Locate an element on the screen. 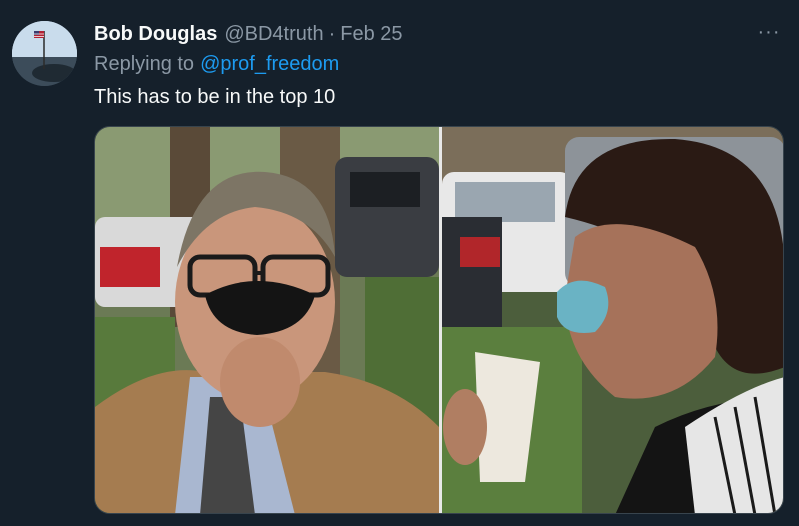  replying-to-label: Replying to is located at coordinates (144, 64).